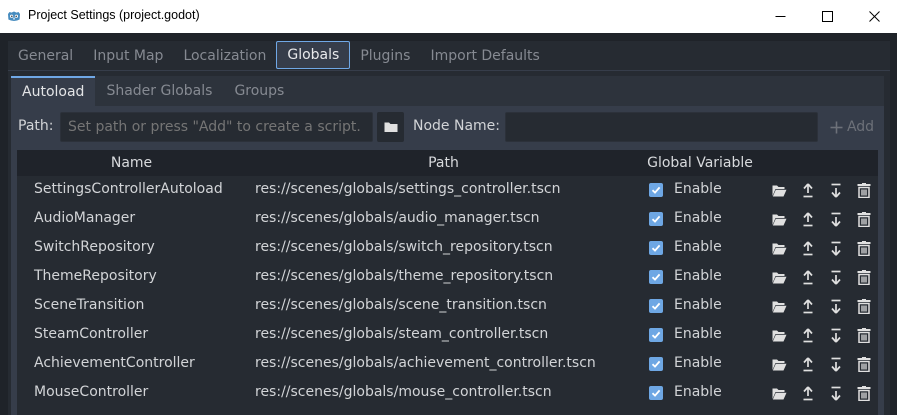 This screenshot has height=415, width=897. Describe the element at coordinates (259, 91) in the screenshot. I see `subtab-groups: Groups` at that location.